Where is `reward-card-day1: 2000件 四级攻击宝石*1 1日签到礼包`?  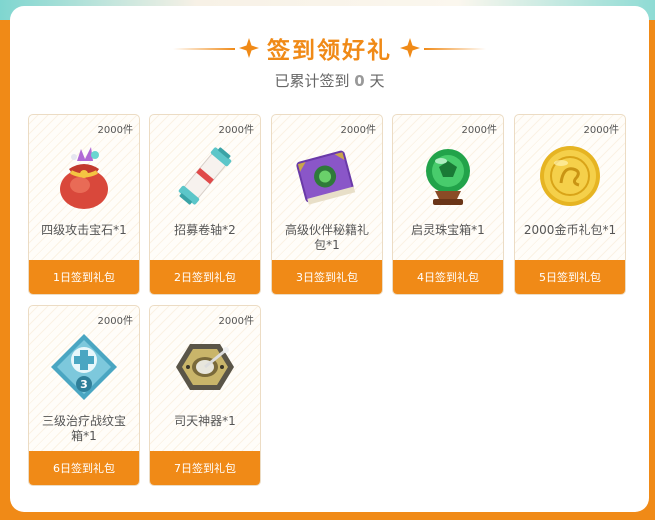
reward-card-day1: 2000件 四级攻击宝石*1 1日签到礼包 is located at coordinates (84, 204).